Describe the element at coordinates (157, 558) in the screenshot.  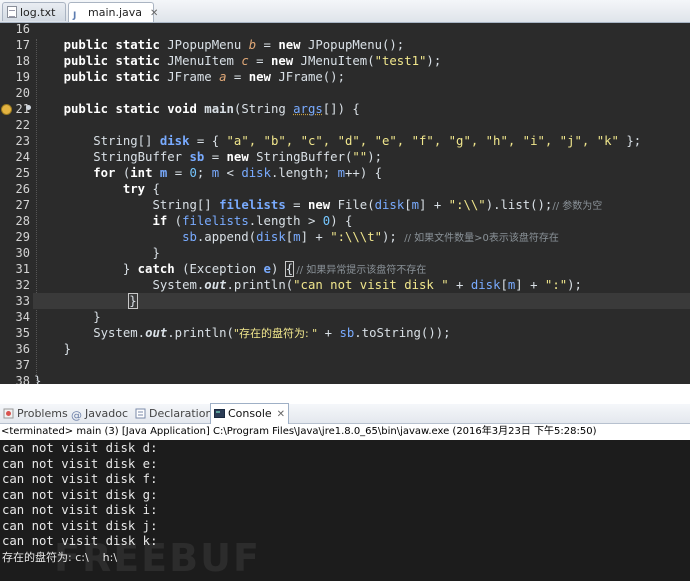
I see `watermark: FREEBUF` at that location.